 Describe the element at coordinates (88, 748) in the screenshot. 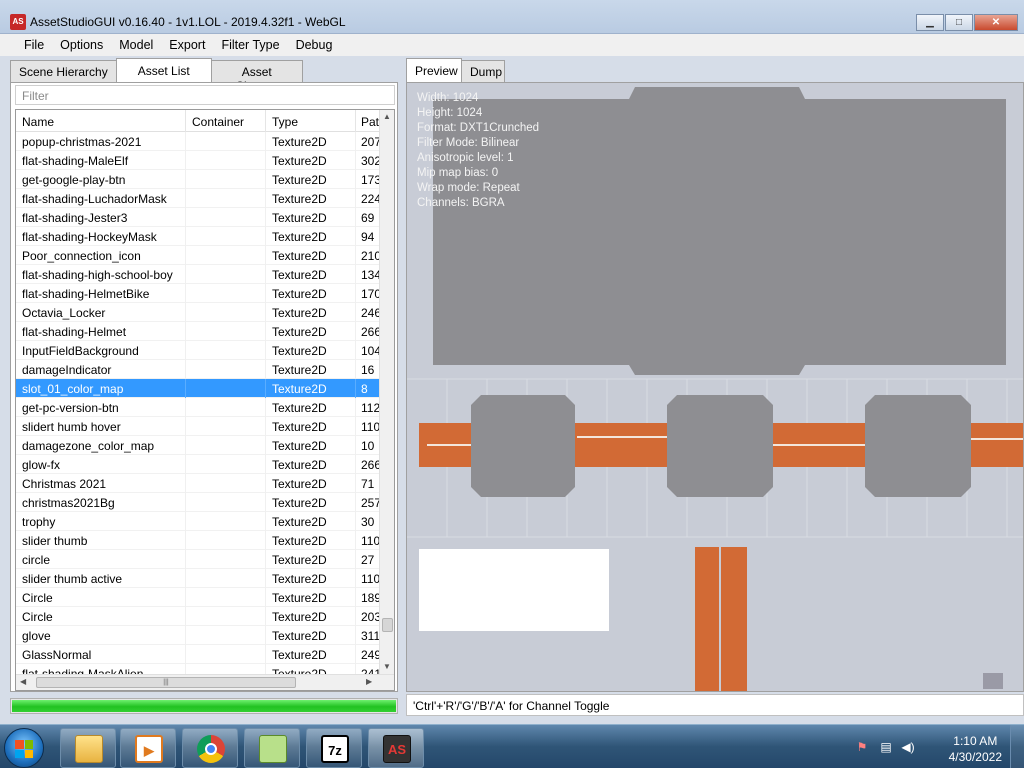

I see `taskbar-explorer` at that location.